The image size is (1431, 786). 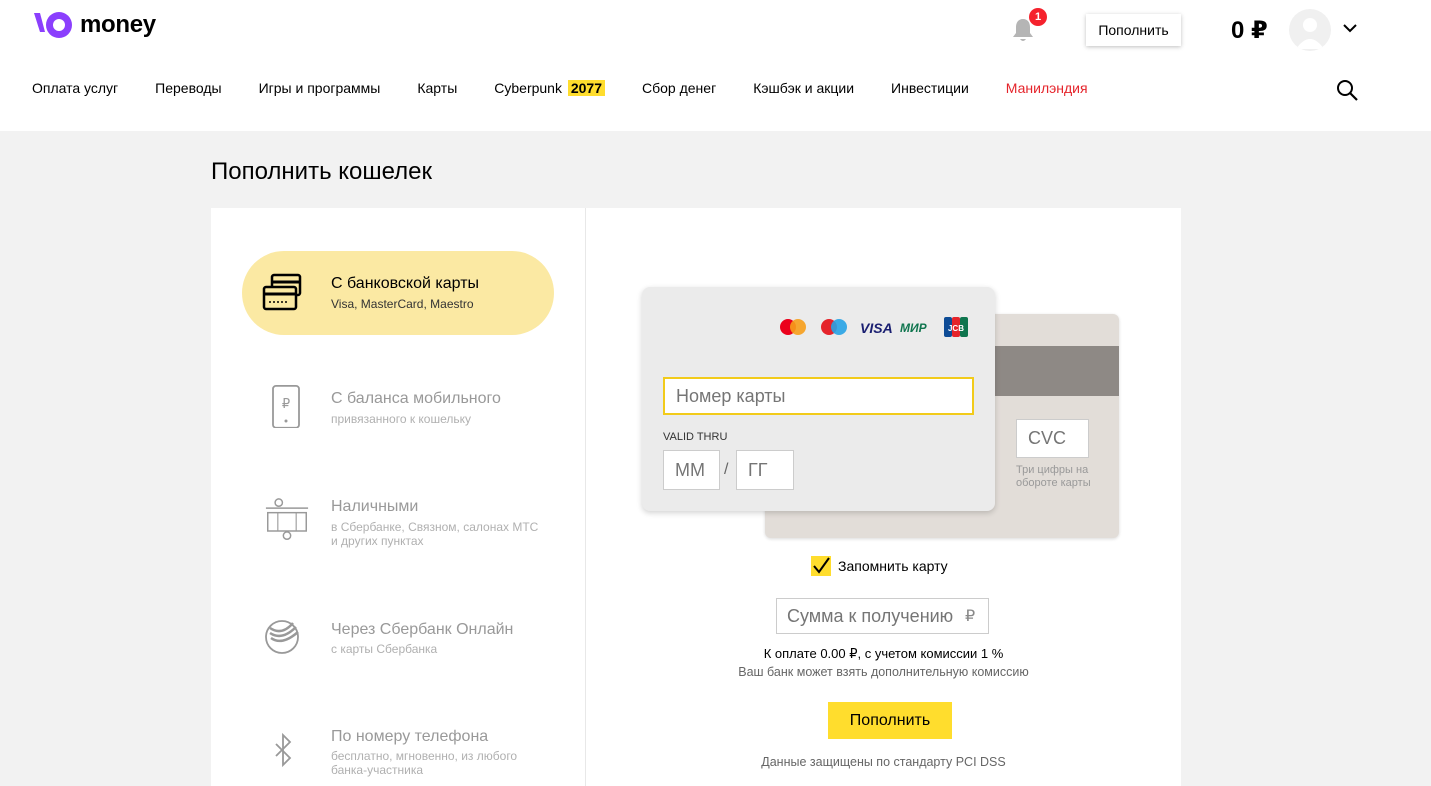 What do you see at coordinates (1133, 30) in the screenshot?
I see `topup-button-header: Пополнить` at bounding box center [1133, 30].